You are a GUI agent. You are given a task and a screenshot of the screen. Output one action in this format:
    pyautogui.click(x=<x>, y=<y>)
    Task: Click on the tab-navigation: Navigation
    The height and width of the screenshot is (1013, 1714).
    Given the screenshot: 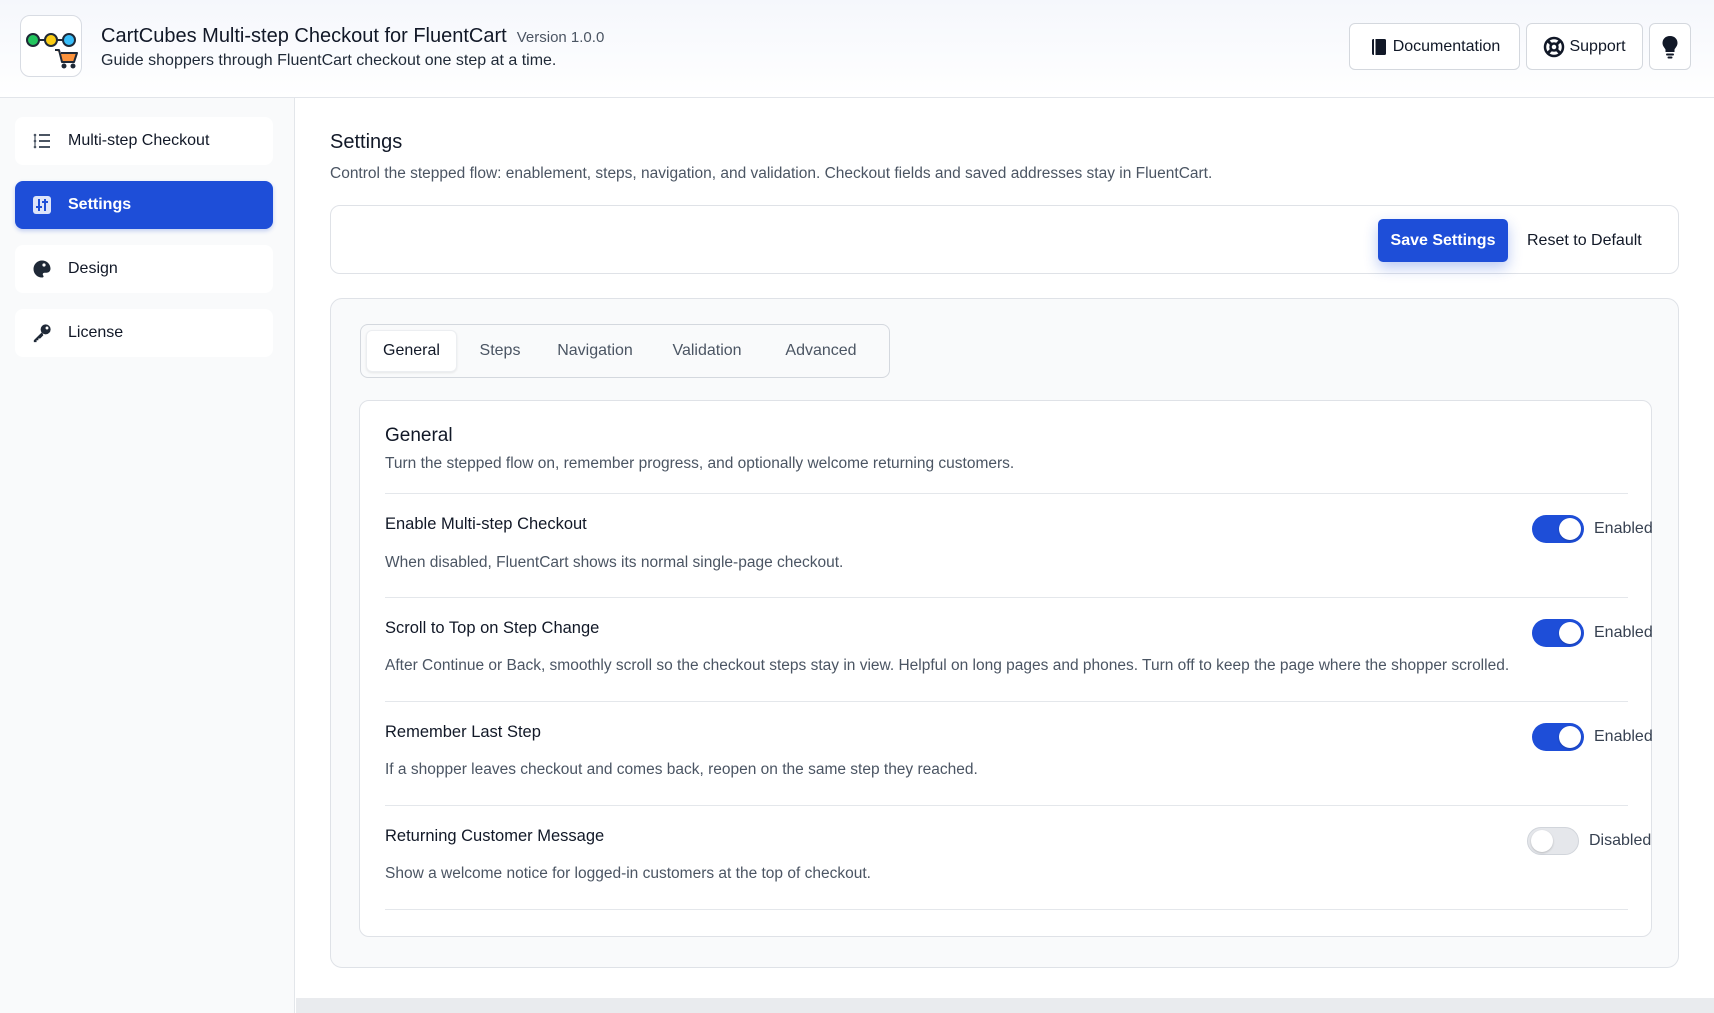 What is the action you would take?
    pyautogui.click(x=595, y=351)
    